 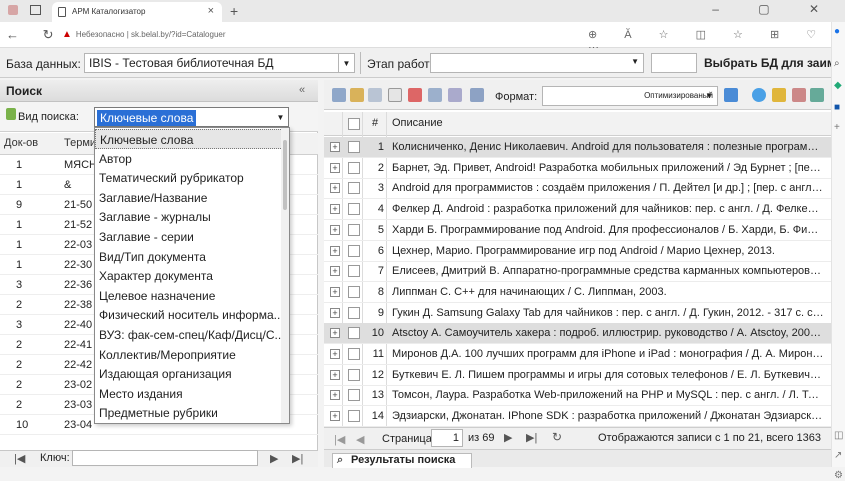 I want to click on col-term: Терми, so click(x=80, y=143).